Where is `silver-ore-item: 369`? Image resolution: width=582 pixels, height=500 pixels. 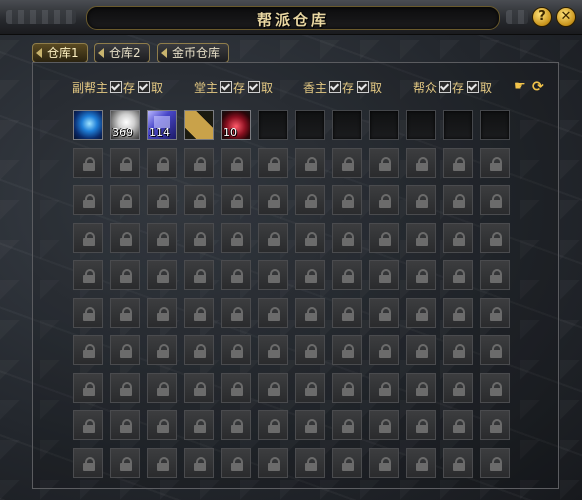
silver-ore-item: 369 is located at coordinates (125, 125).